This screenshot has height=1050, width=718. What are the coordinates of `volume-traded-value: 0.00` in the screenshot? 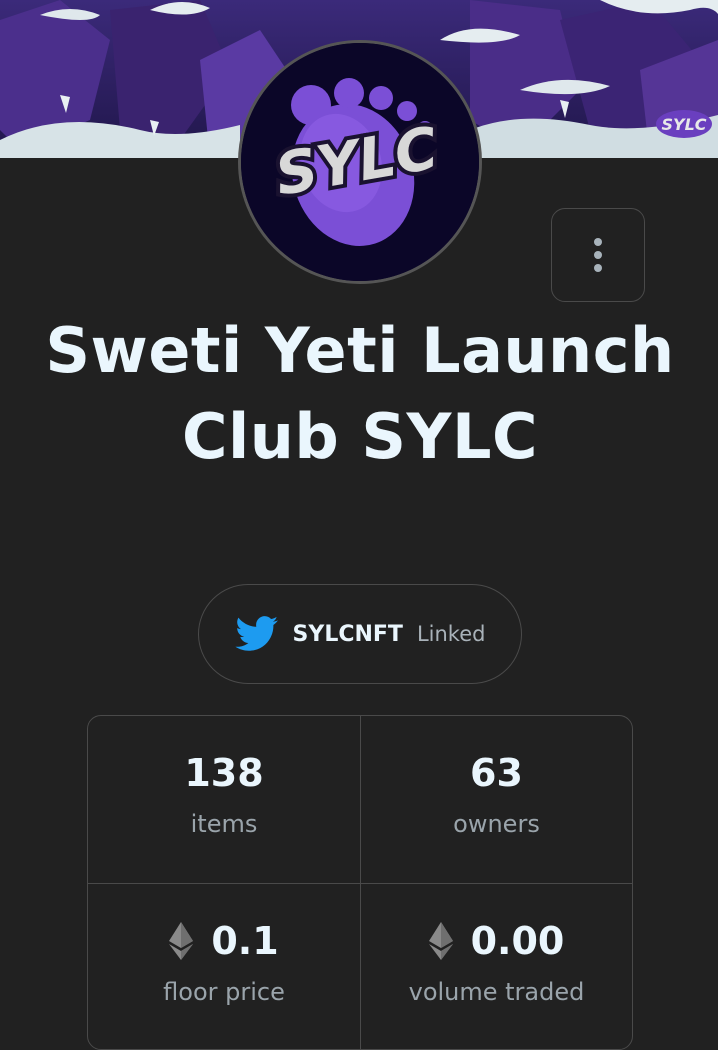 It's located at (517, 941).